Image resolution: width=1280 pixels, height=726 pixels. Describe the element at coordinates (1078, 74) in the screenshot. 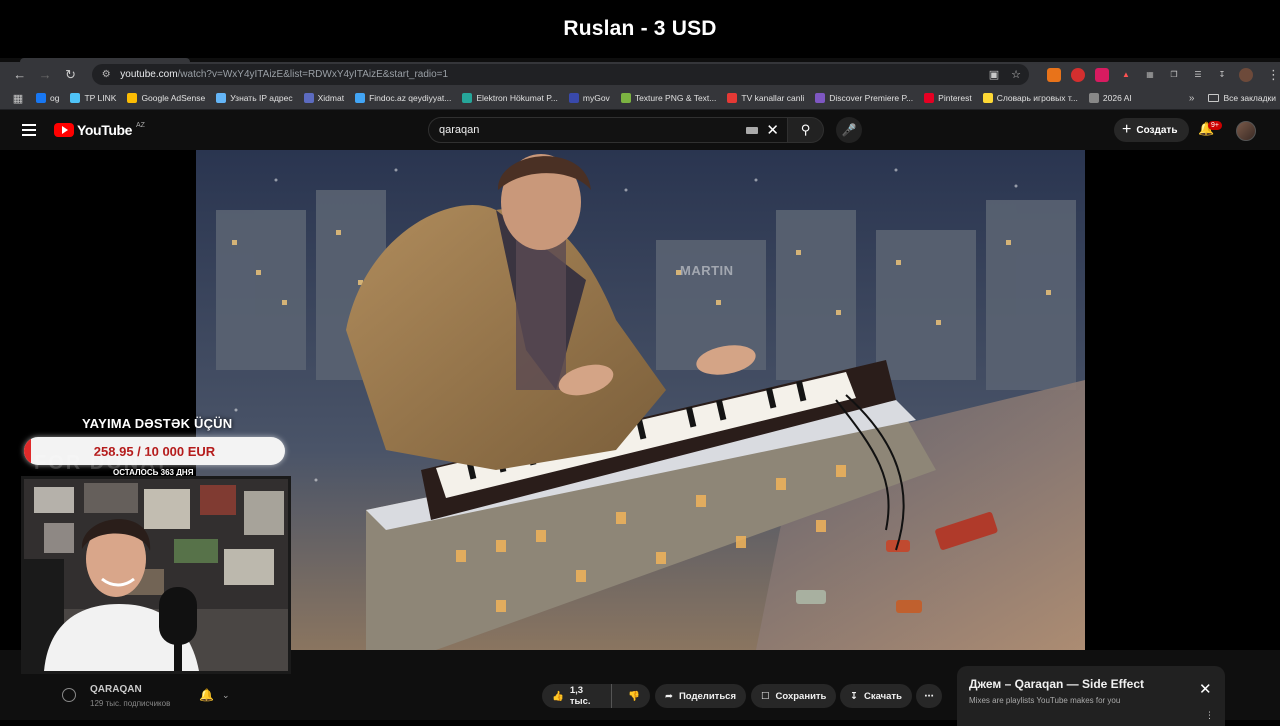

I see `extension-red-icon` at that location.